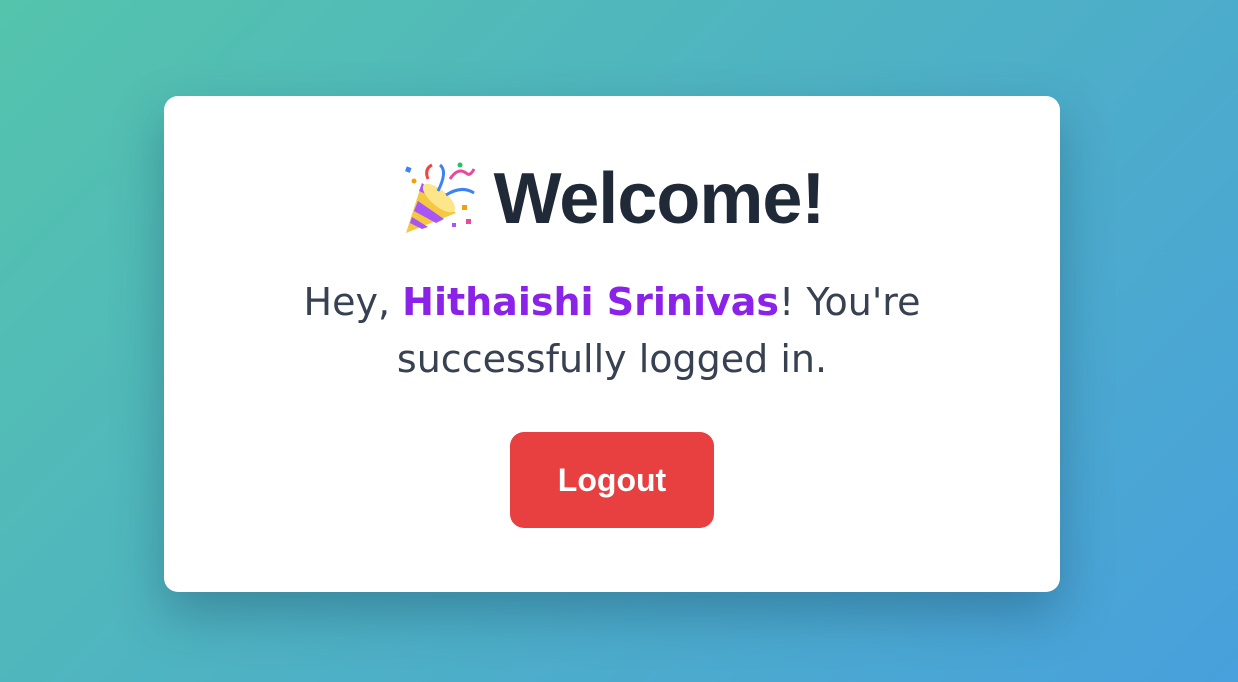 This screenshot has width=1238, height=682. Describe the element at coordinates (353, 302) in the screenshot. I see `greeting-prefix: Hey,` at that location.